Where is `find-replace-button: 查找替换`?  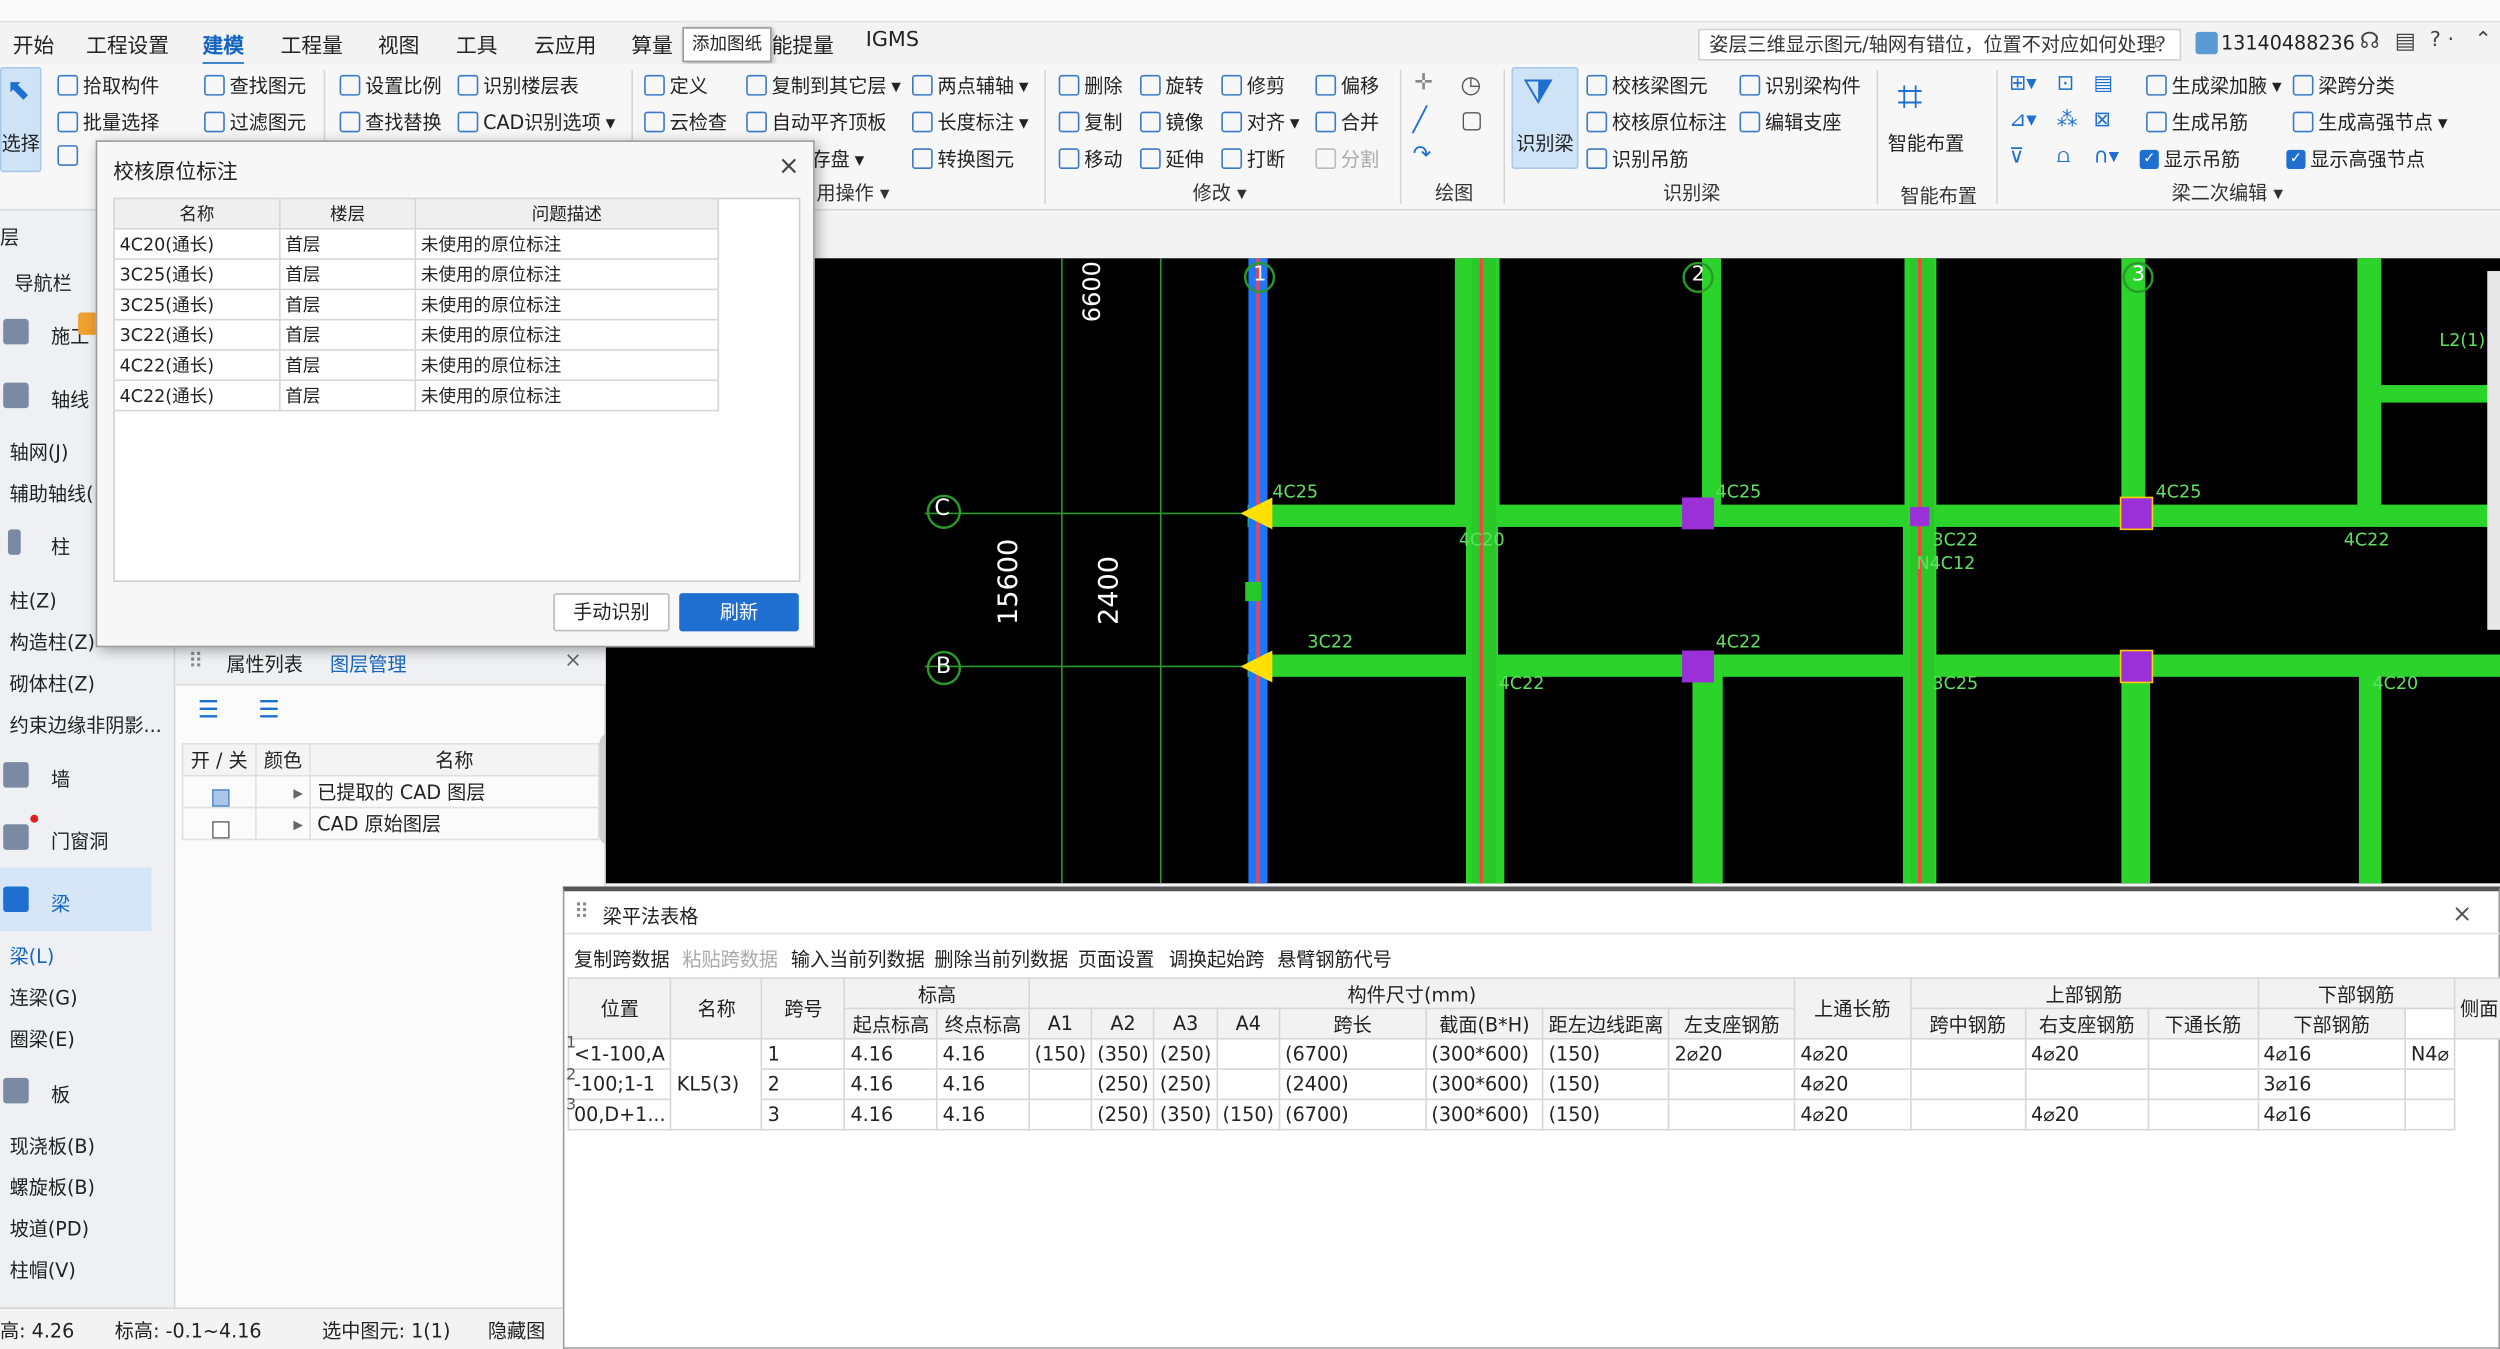
find-replace-button: 查找替换 is located at coordinates (390, 121).